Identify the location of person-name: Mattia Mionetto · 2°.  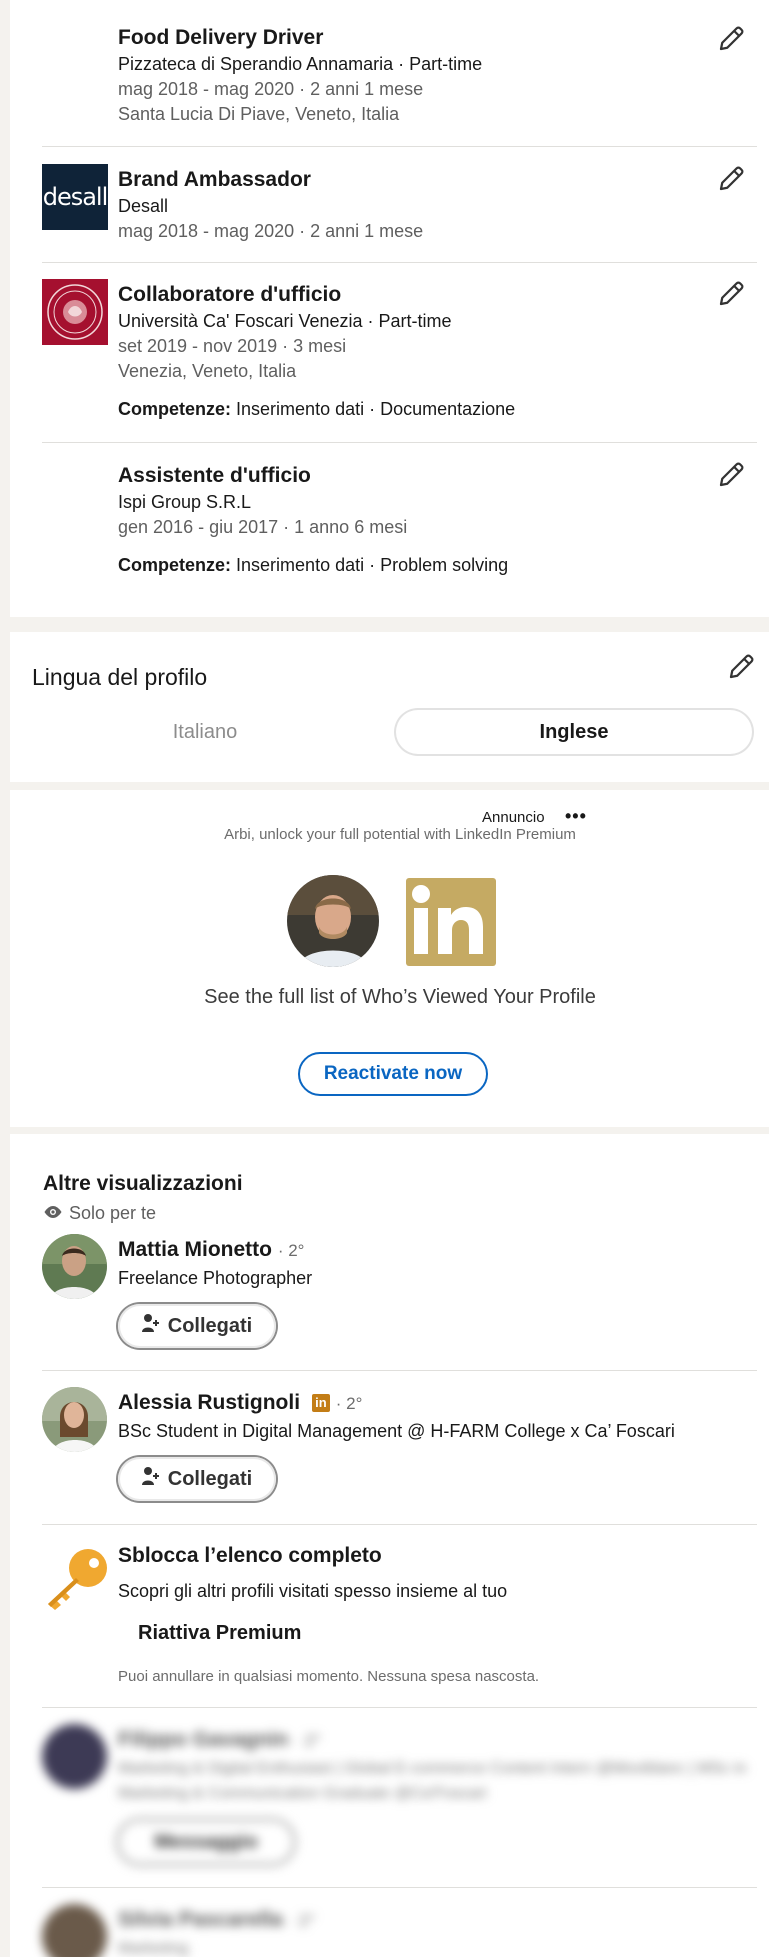
(211, 1250).